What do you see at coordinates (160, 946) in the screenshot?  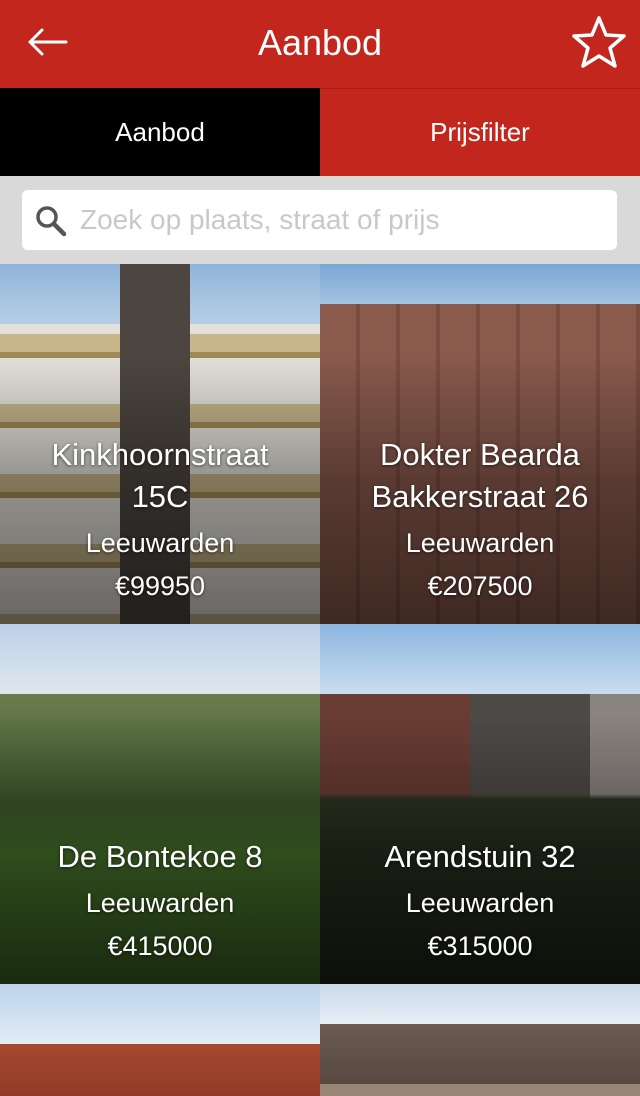 I see `listing-price: €415000` at bounding box center [160, 946].